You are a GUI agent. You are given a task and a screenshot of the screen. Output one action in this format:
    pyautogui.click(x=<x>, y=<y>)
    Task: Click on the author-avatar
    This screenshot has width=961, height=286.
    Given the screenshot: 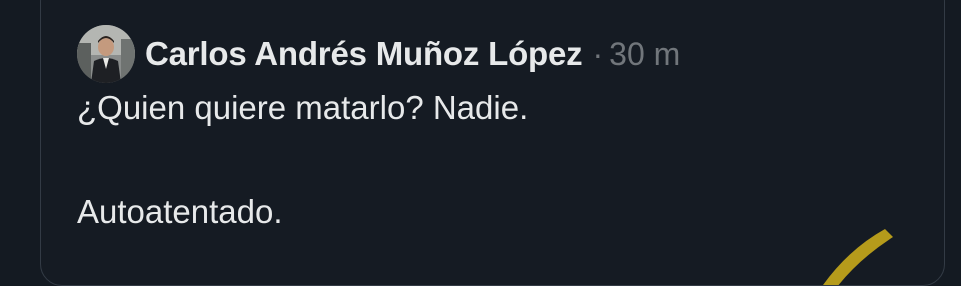 What is the action you would take?
    pyautogui.click(x=106, y=54)
    